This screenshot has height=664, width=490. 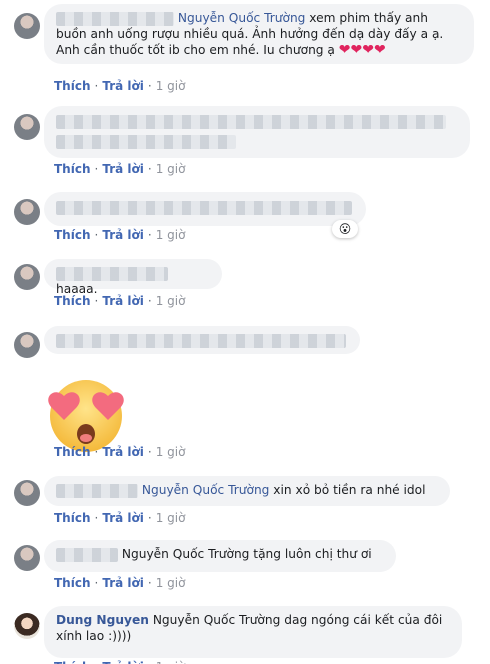 What do you see at coordinates (102, 620) in the screenshot?
I see `comment-author: Dung Nguyen` at bounding box center [102, 620].